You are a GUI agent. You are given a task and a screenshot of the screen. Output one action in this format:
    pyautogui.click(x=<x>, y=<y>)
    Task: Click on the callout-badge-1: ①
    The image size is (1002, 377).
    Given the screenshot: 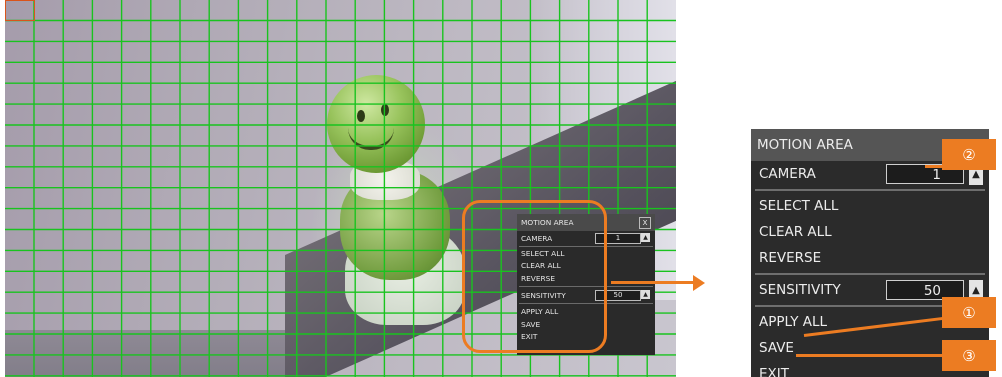 What is the action you would take?
    pyautogui.click(x=969, y=312)
    